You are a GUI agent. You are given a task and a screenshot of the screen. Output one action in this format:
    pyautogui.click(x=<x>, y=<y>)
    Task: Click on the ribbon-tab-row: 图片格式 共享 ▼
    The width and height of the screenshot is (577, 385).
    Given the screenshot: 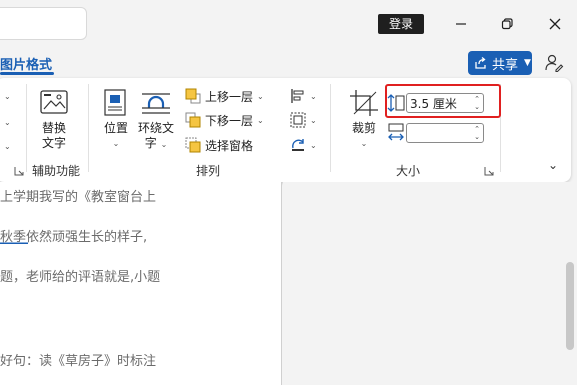 What is the action you would take?
    pyautogui.click(x=288, y=63)
    